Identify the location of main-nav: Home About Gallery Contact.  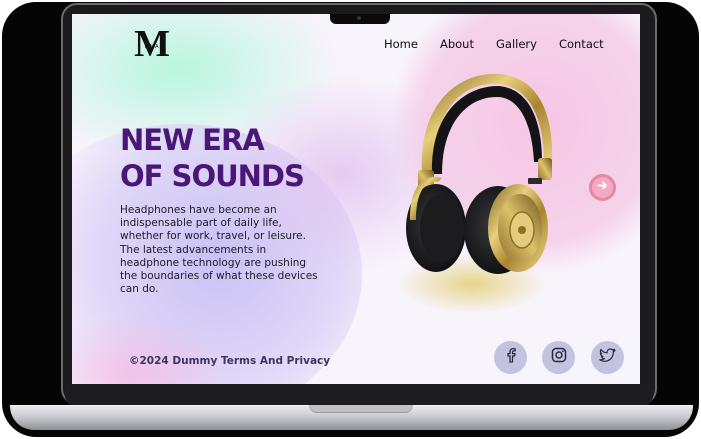
(505, 44).